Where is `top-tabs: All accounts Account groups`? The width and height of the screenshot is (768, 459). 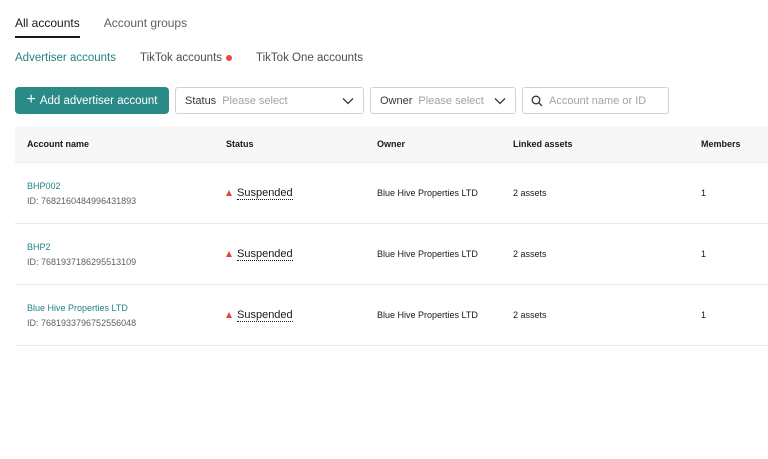
top-tabs: All accounts Account groups is located at coordinates (101, 19).